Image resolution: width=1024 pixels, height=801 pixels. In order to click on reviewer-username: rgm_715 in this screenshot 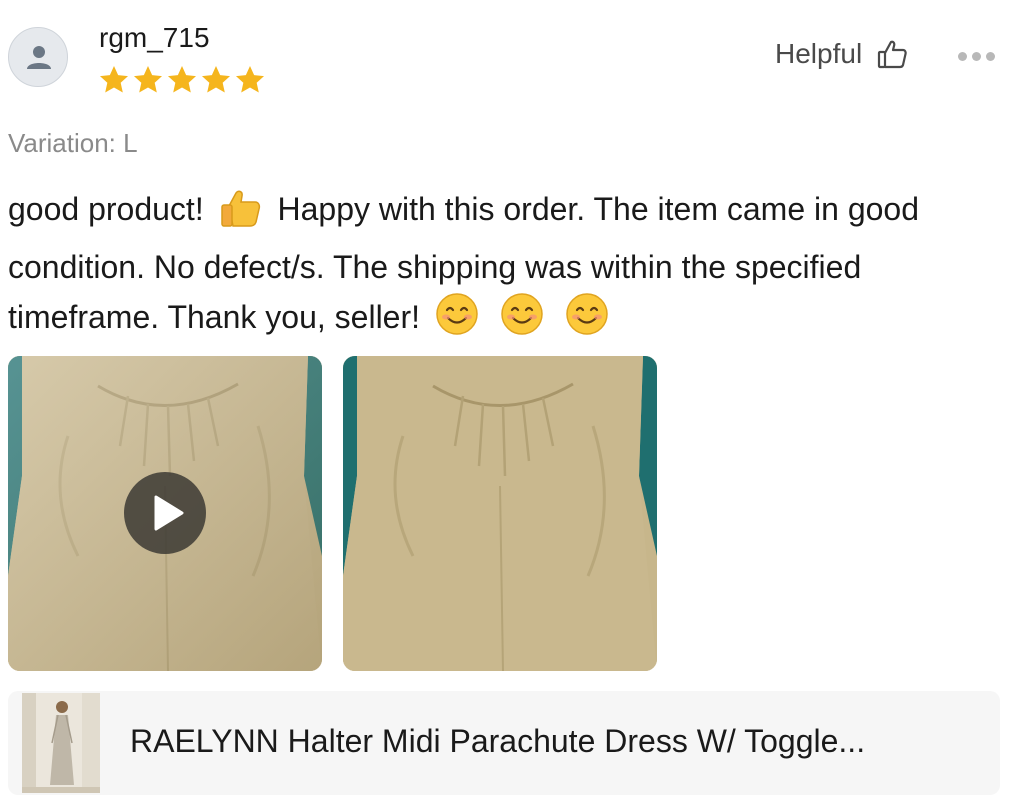, I will do `click(154, 38)`.